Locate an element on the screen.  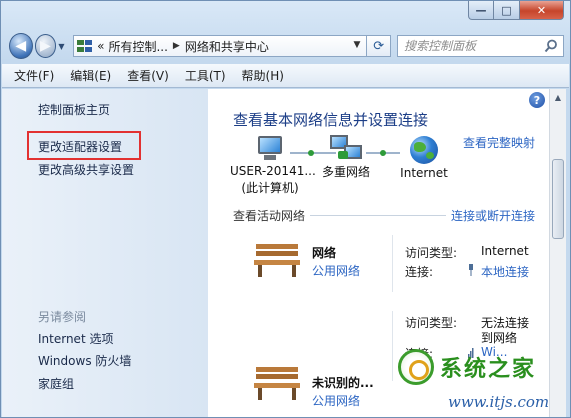
page-title: 查看基本网络信息并设置连接 is located at coordinates (331, 120).